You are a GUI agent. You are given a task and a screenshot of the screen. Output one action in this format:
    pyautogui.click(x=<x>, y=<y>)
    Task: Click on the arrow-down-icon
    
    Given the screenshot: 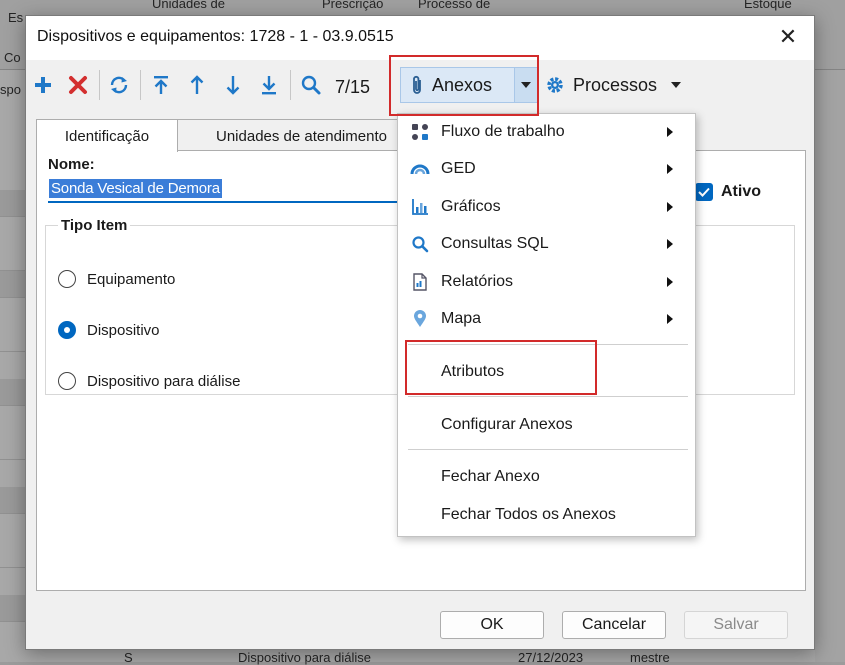 What is the action you would take?
    pyautogui.click(x=233, y=85)
    